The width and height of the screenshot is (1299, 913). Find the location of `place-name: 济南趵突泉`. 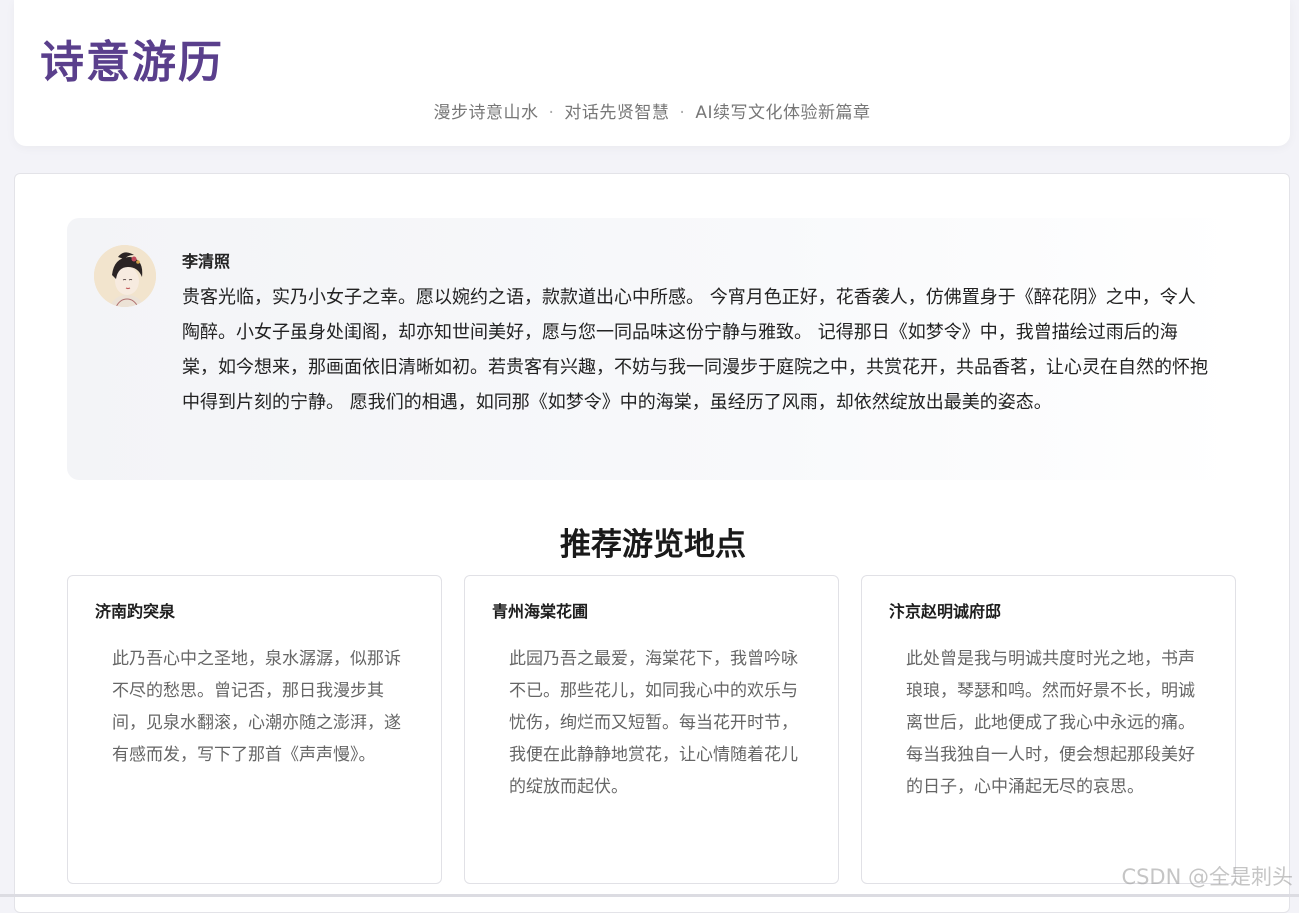

place-name: 济南趵突泉 is located at coordinates (135, 610).